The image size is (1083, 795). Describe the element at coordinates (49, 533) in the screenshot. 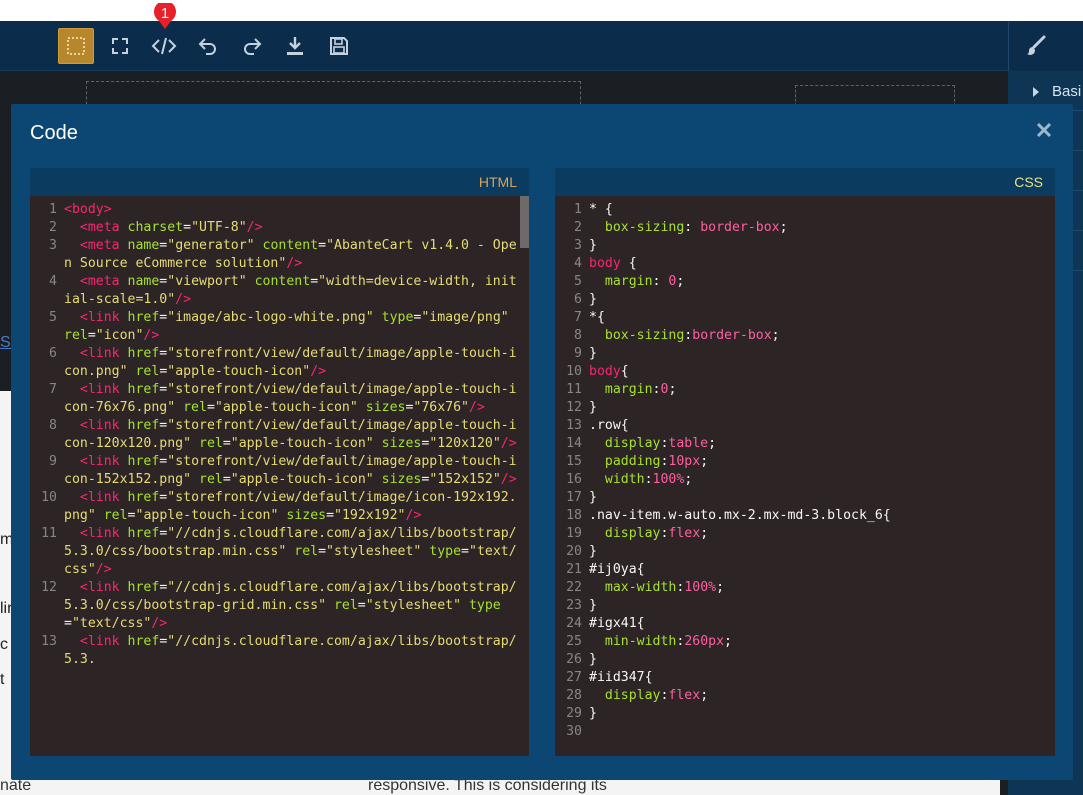

I see `line-number: 11` at that location.